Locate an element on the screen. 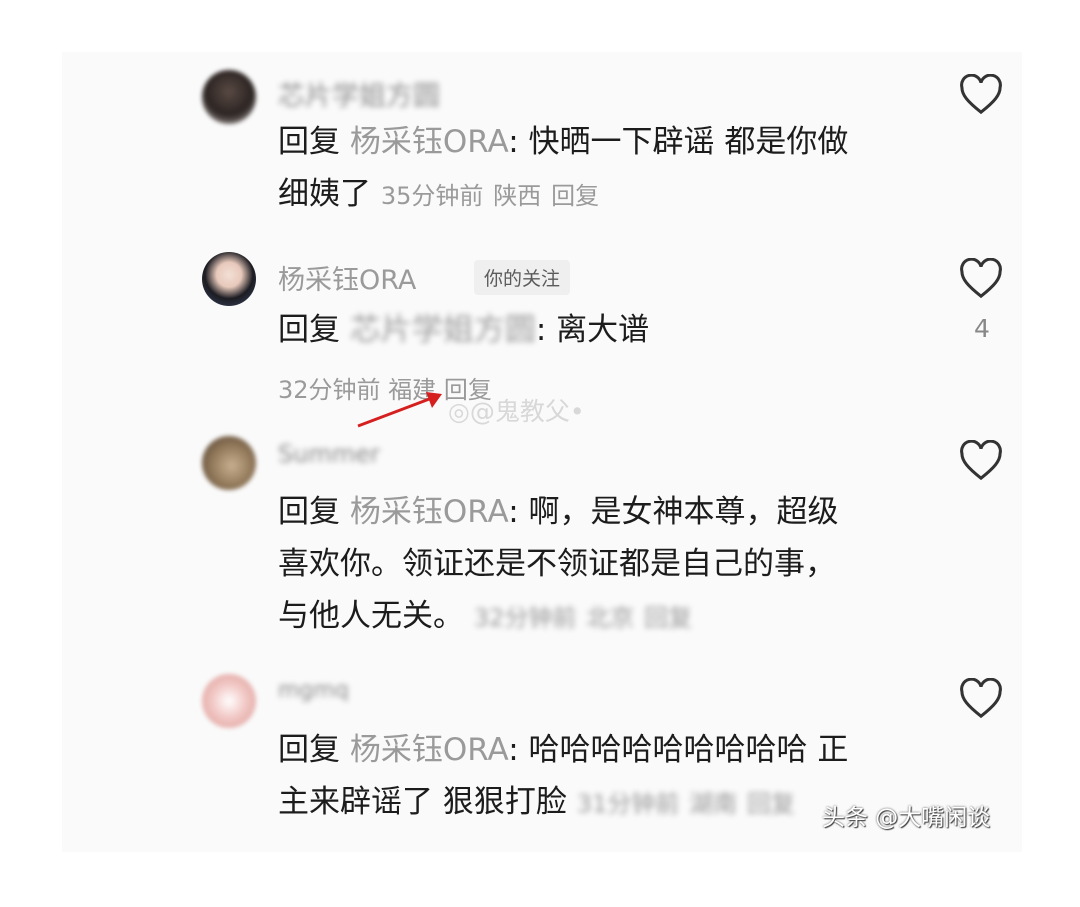 Image resolution: width=1080 pixels, height=907 pixels. timestamp: 35分钟前 is located at coordinates (432, 196).